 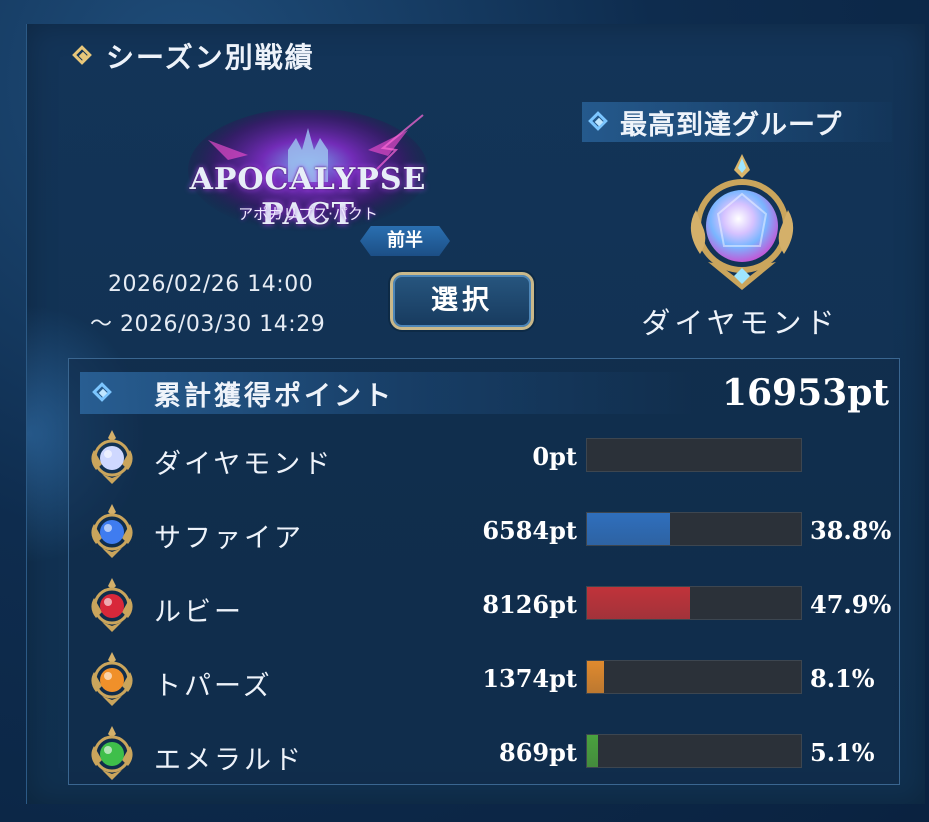 I want to click on rank-percent: 5.1%, so click(x=842, y=752).